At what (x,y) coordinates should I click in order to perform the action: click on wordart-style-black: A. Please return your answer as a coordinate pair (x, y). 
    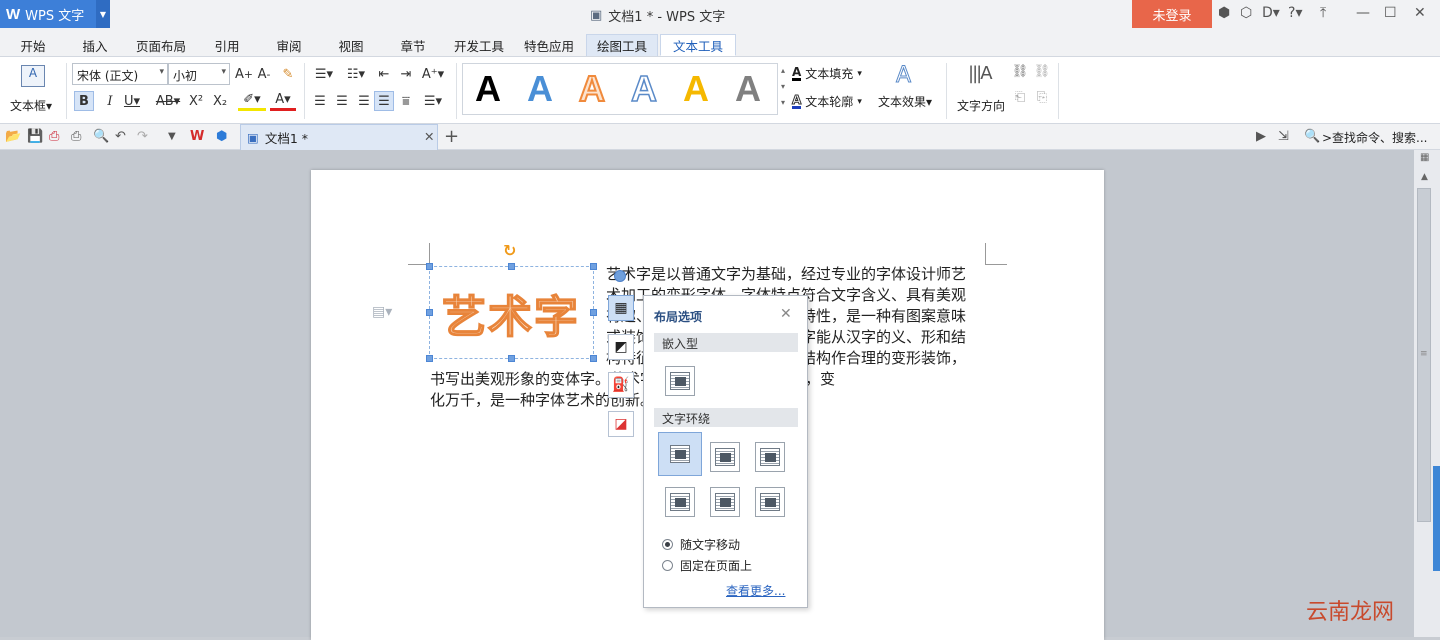
    Looking at the image, I should click on (488, 89).